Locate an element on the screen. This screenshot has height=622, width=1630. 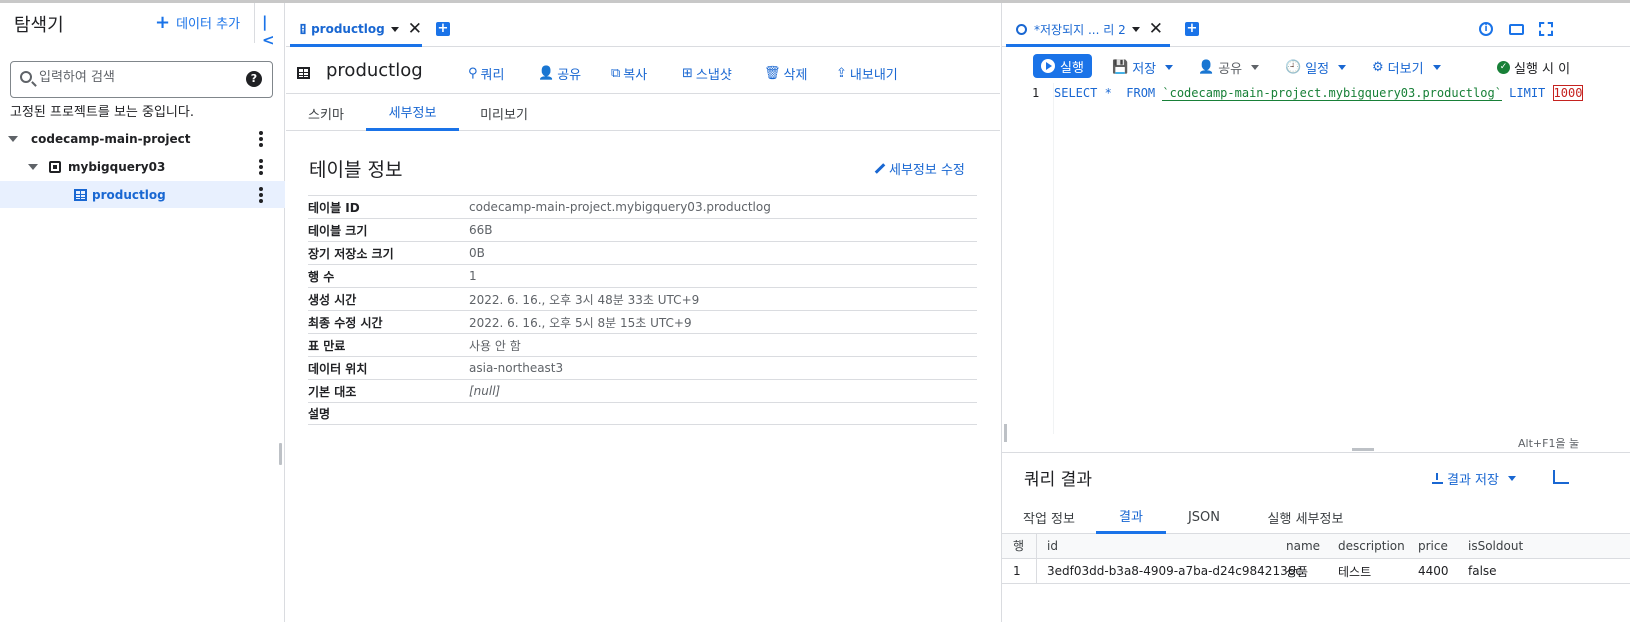
info-icon: i is located at coordinates (1486, 29).